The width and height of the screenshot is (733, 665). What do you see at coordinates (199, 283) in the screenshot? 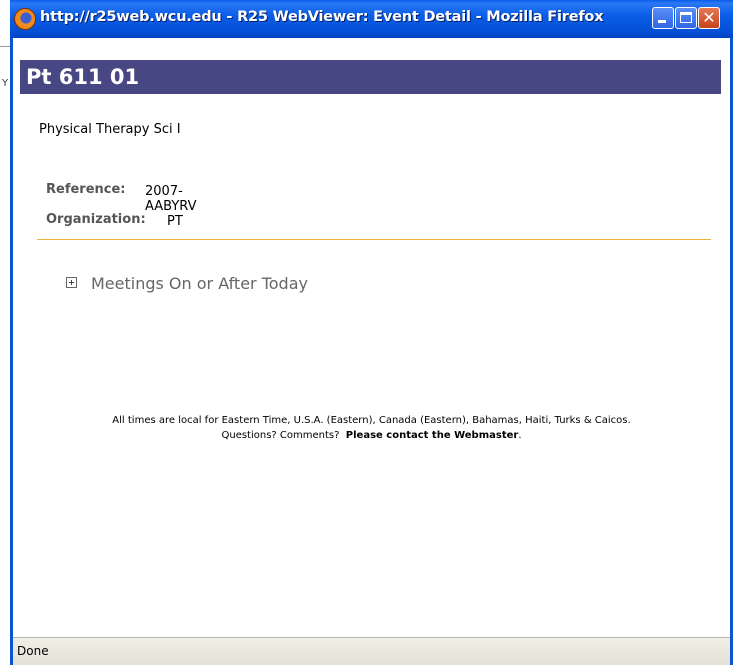
I see `meetings-label: Meetings On or After Today` at bounding box center [199, 283].